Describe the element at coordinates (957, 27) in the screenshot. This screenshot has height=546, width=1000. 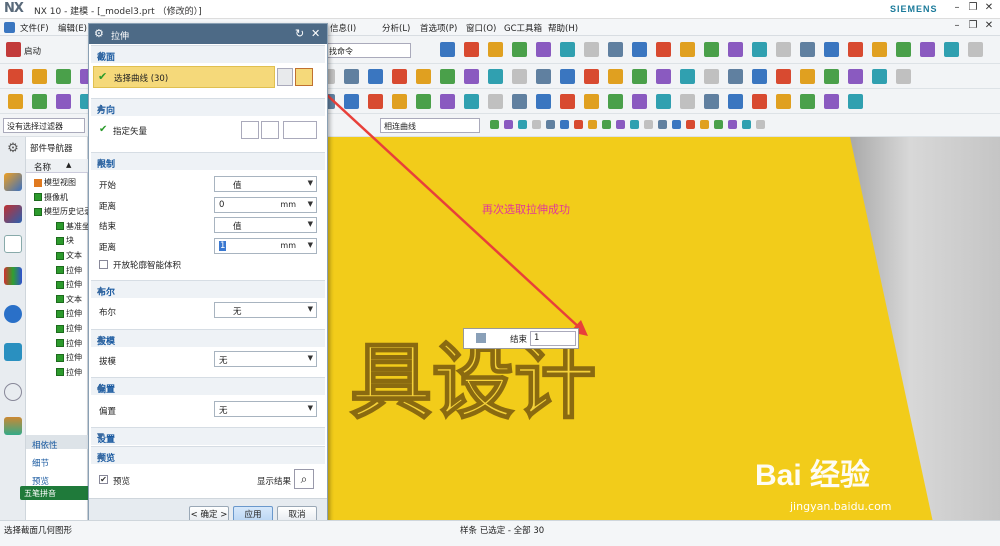
I see `doc-minimize-icon: –` at that location.